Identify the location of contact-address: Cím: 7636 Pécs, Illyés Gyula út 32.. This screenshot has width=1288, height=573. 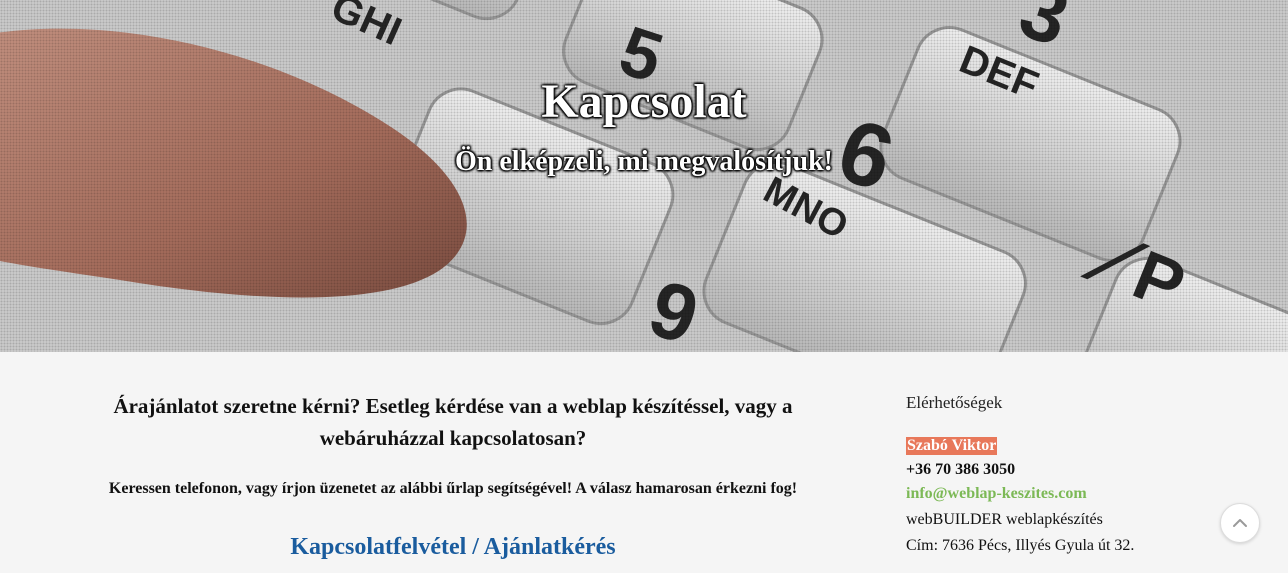
(1020, 545).